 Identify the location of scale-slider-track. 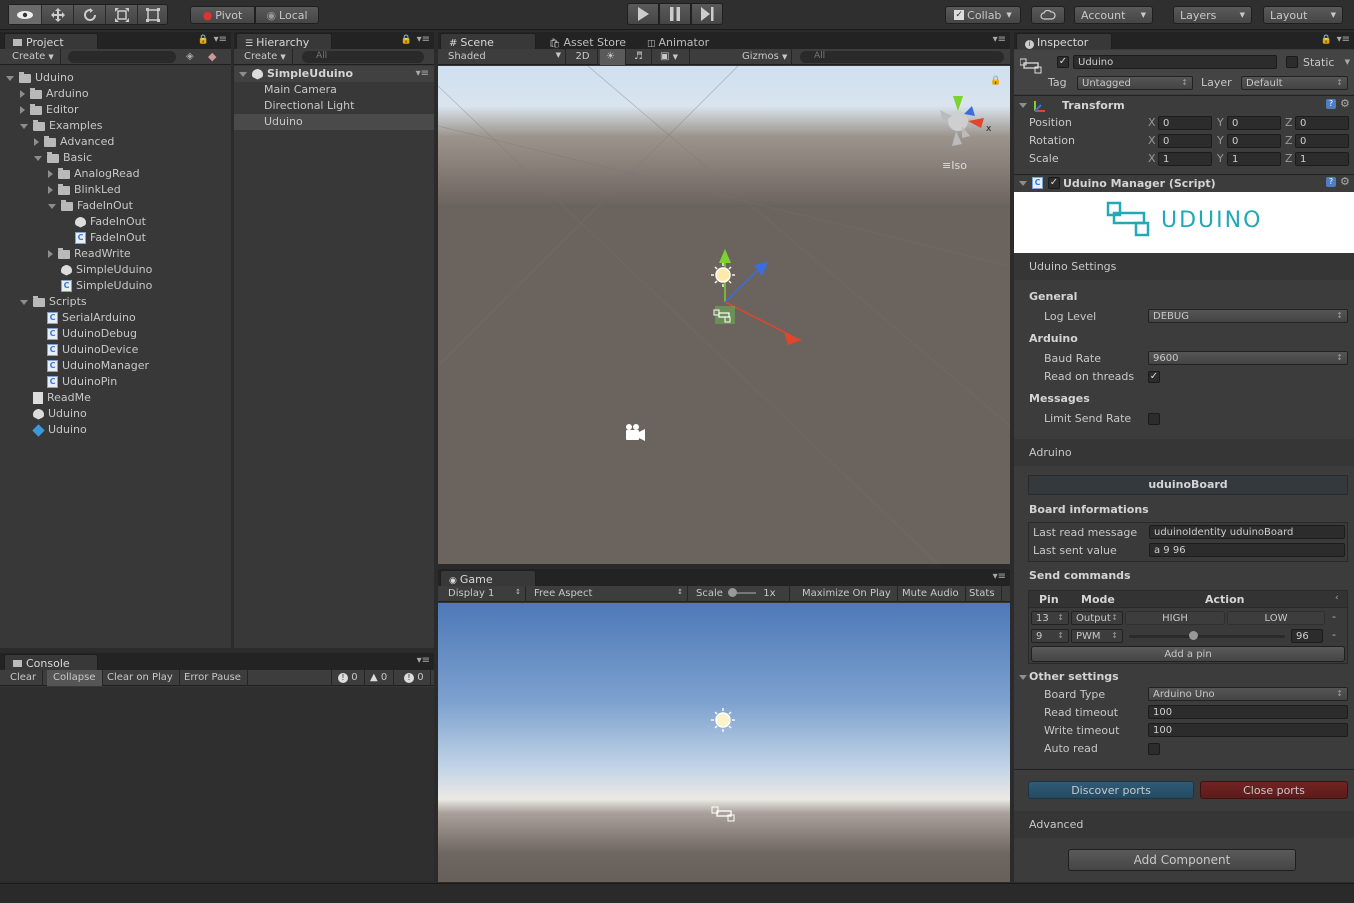
(742, 592).